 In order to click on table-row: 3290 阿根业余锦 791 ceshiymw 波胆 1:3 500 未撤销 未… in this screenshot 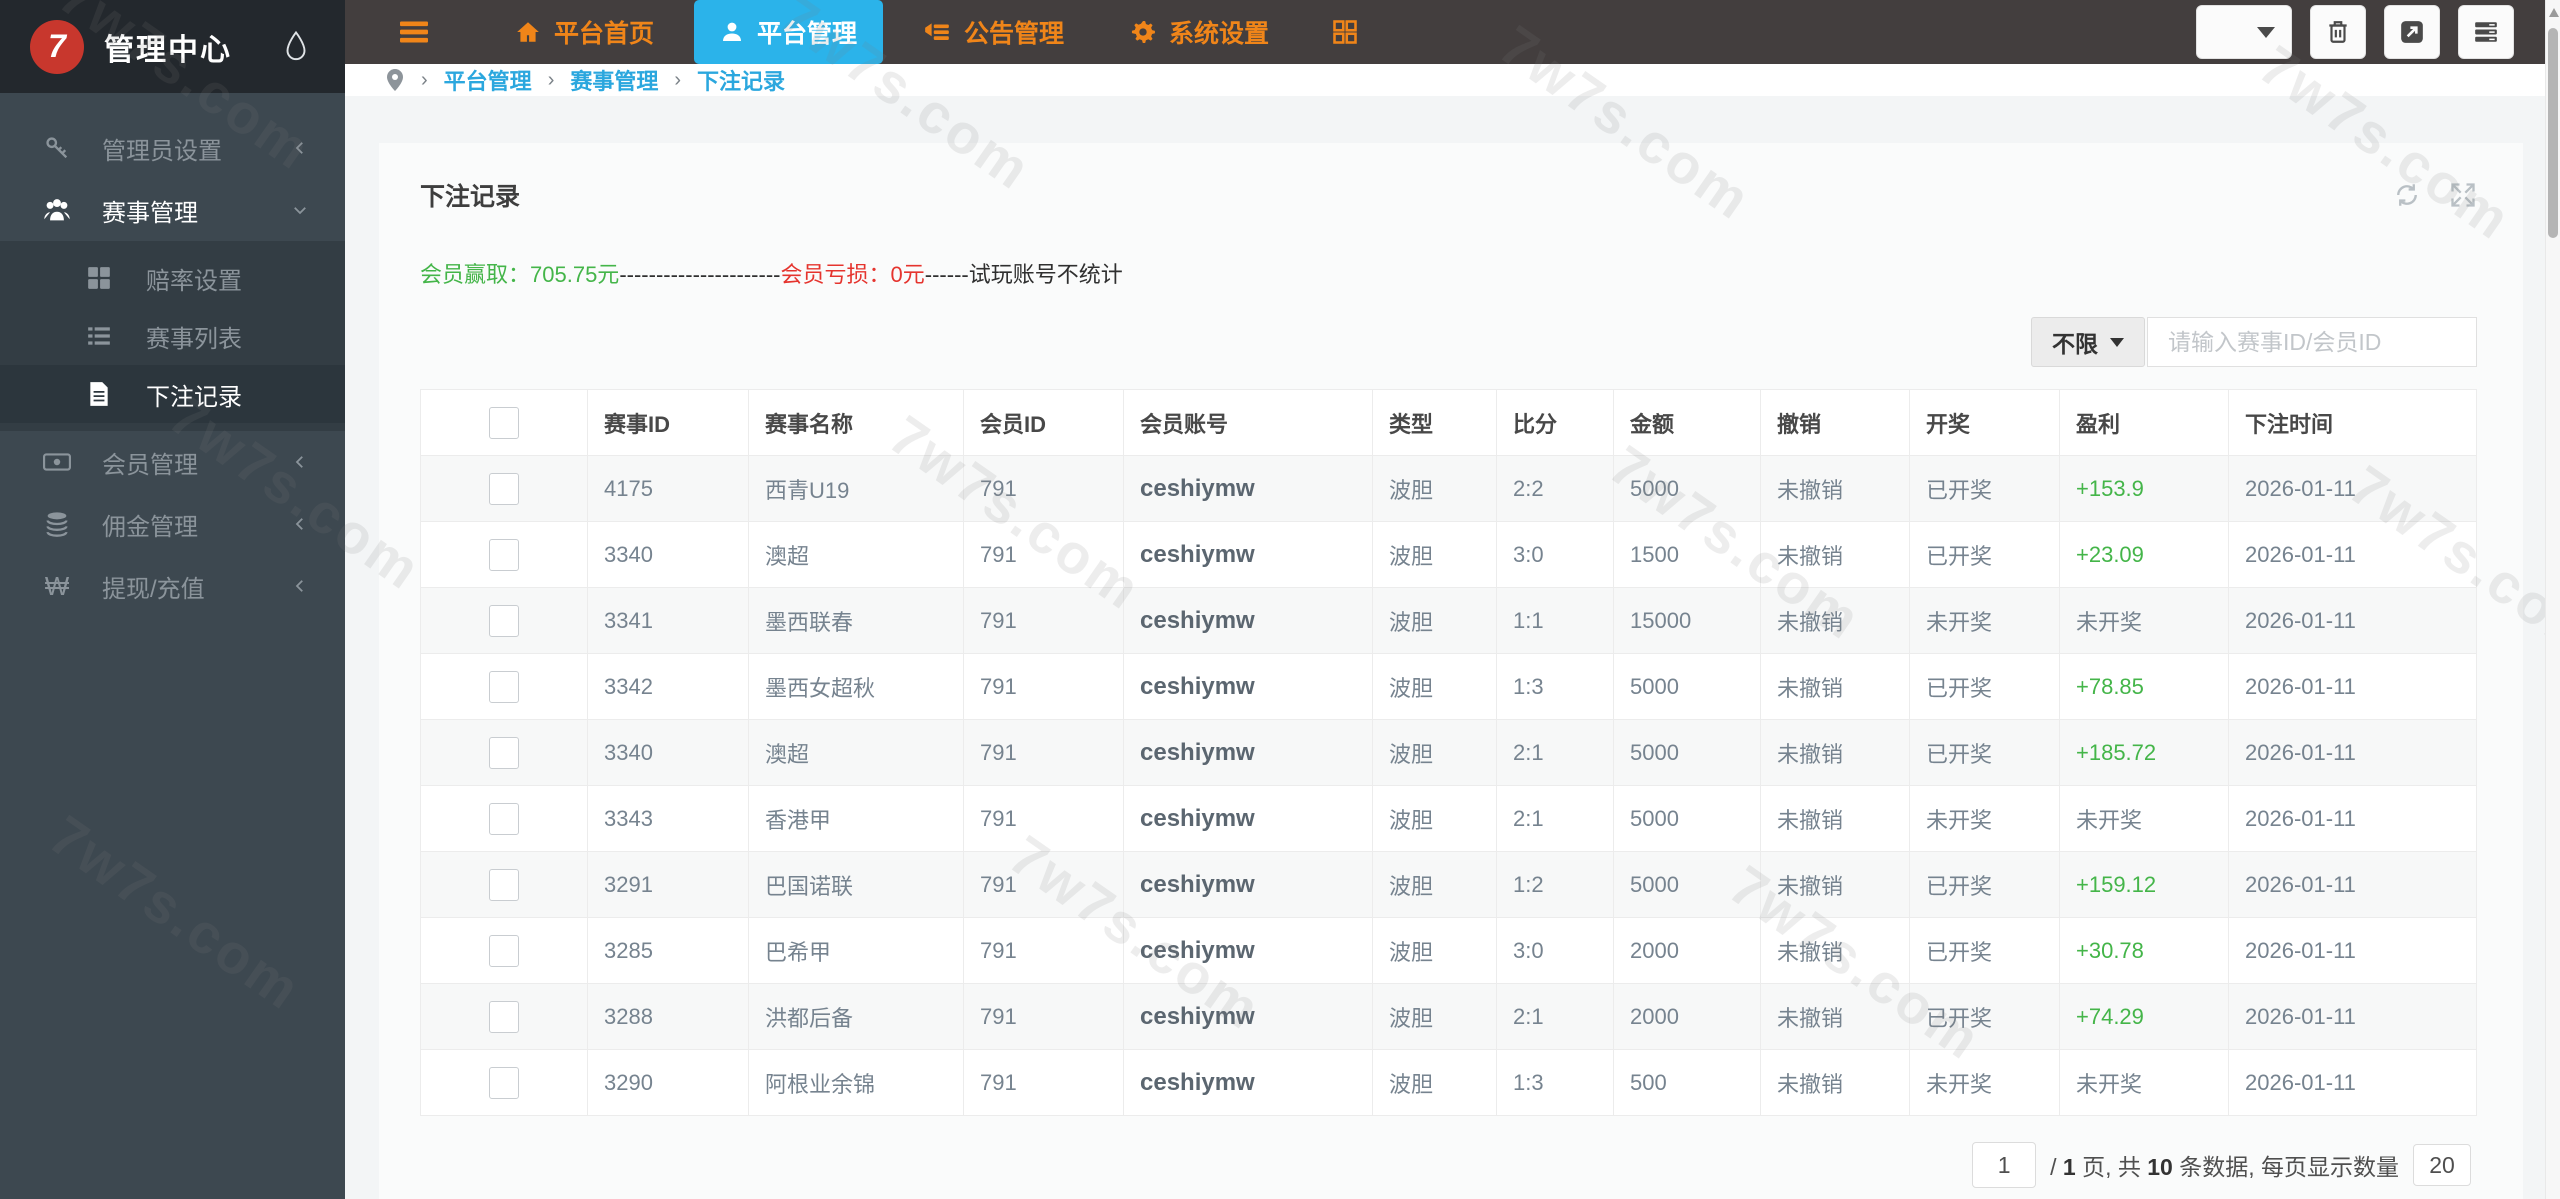, I will do `click(1448, 1082)`.